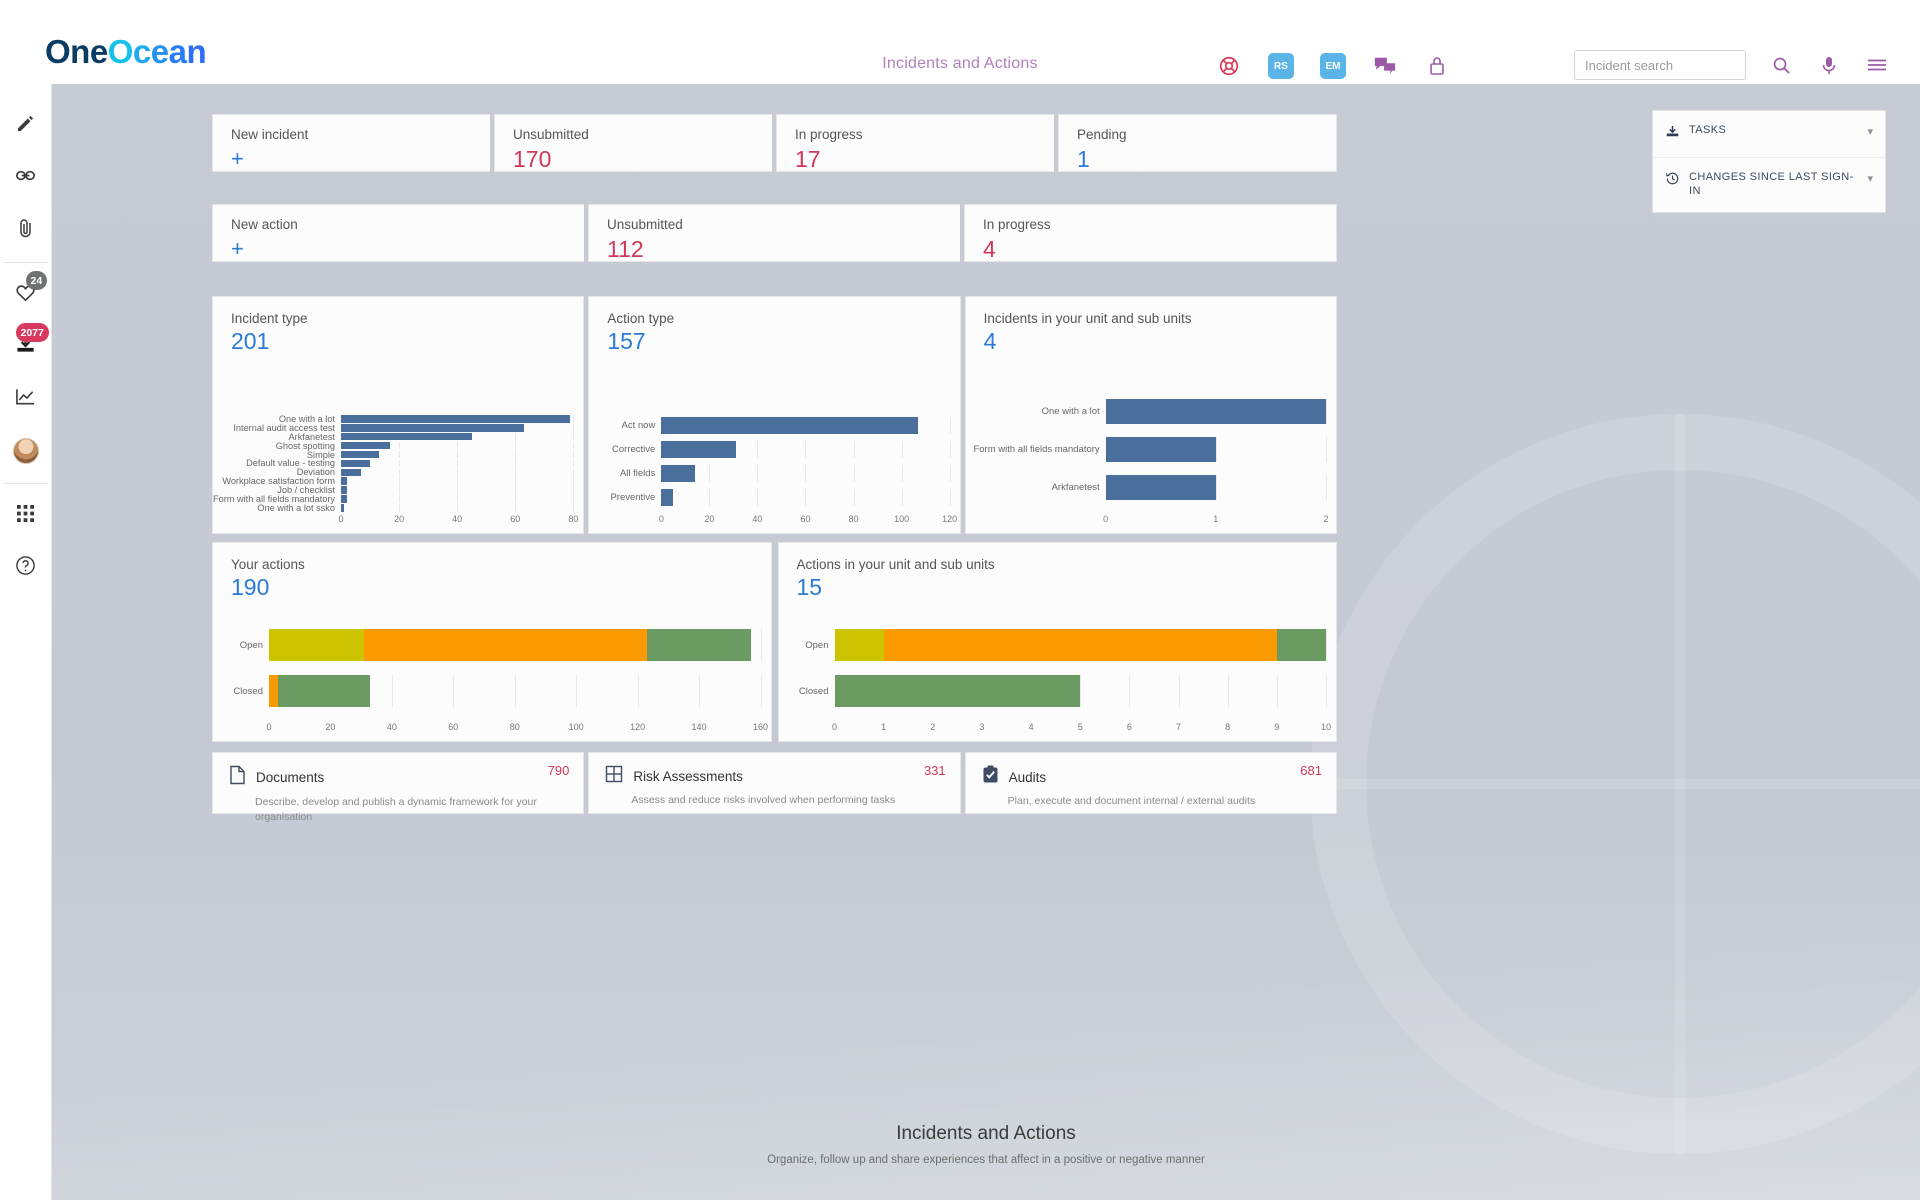  What do you see at coordinates (774, 233) in the screenshot?
I see `stat-card-action-unsubmitted: Unsubmitted 112` at bounding box center [774, 233].